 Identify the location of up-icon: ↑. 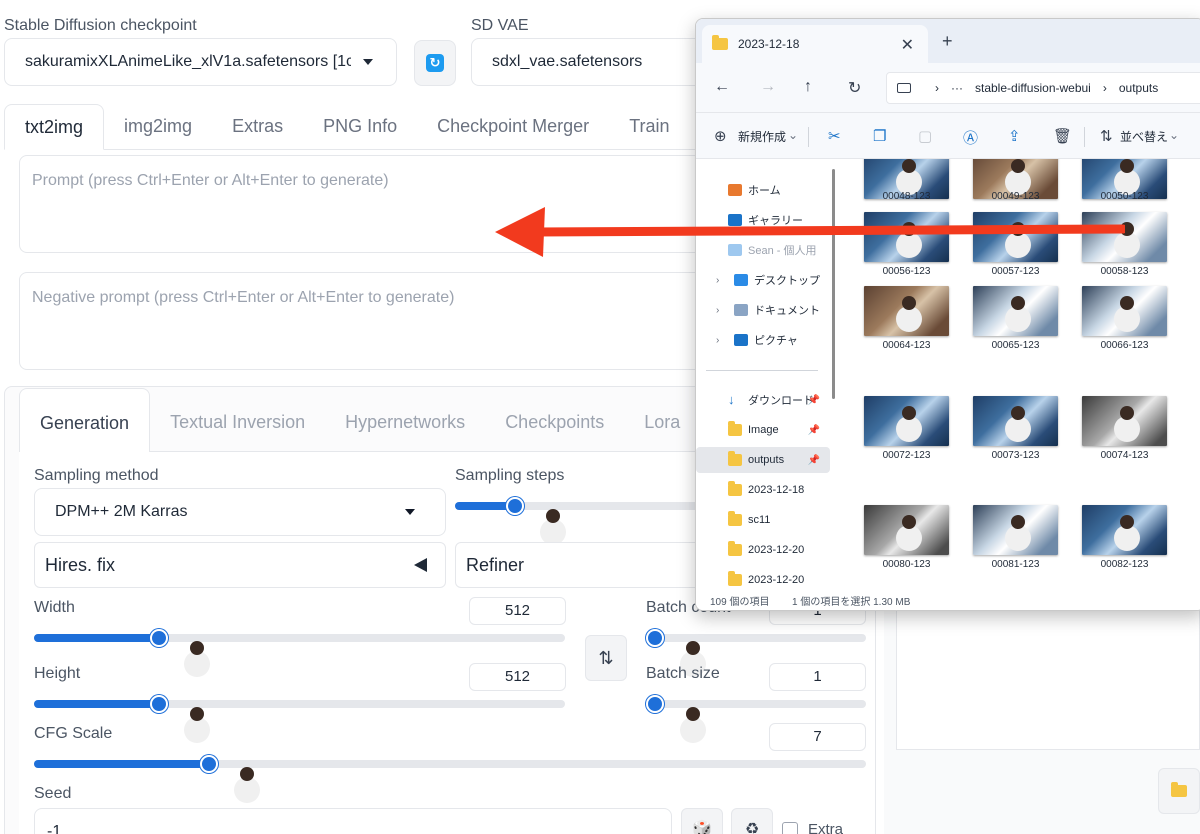
(808, 87).